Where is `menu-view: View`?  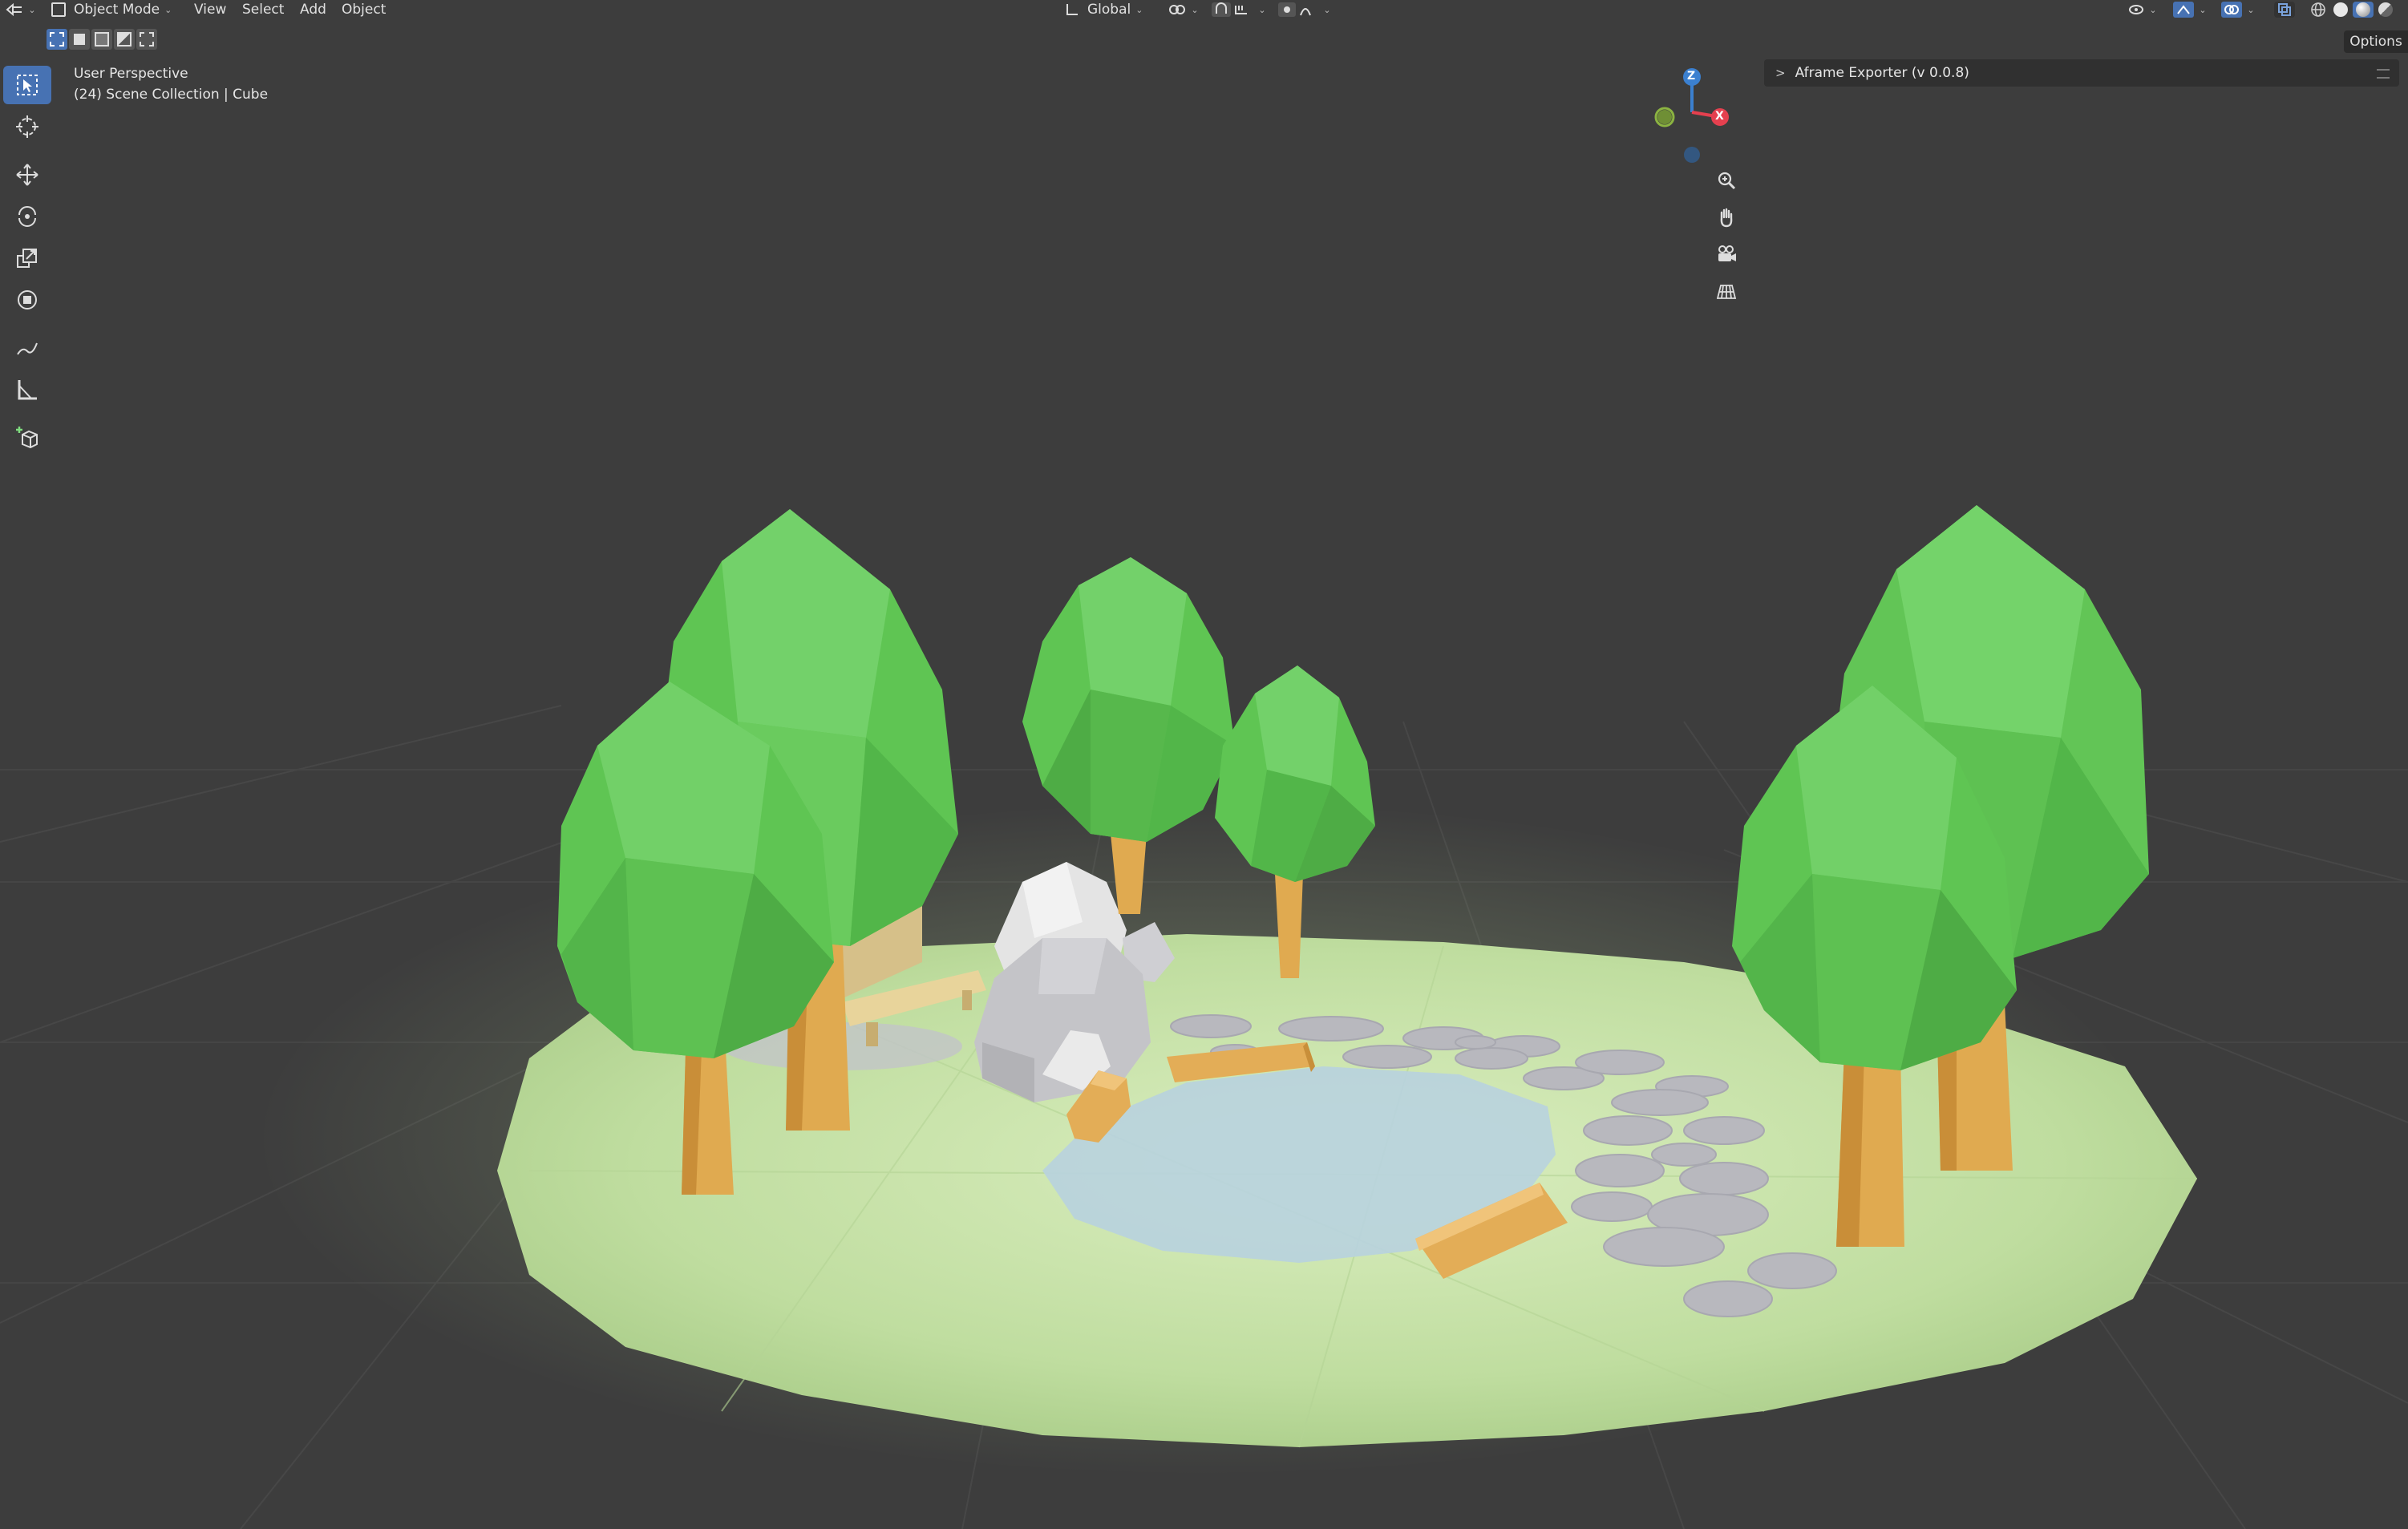 menu-view: View is located at coordinates (210, 10).